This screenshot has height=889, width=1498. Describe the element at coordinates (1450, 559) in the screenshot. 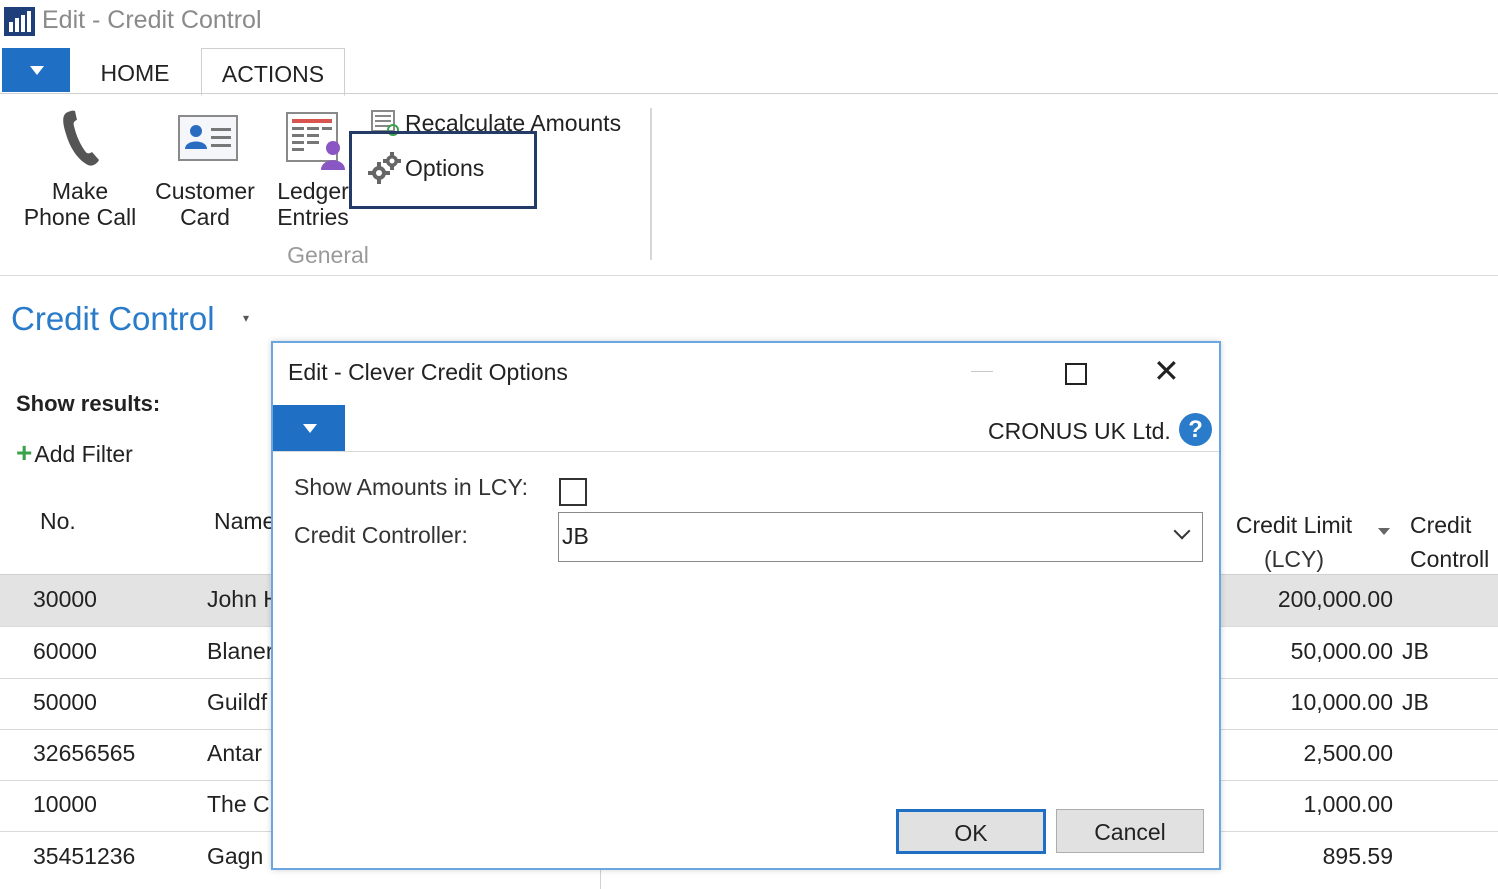

I see `column-header-credit-controller-line2: Controll` at that location.